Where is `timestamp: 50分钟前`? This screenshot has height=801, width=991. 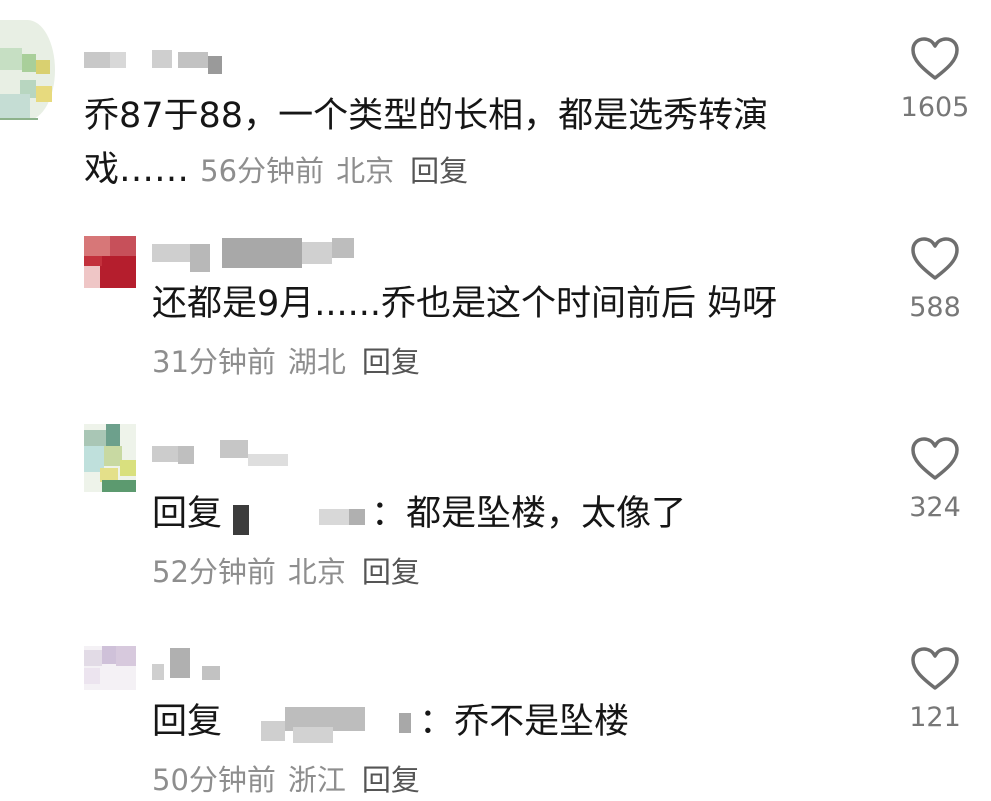 timestamp: 50分钟前 is located at coordinates (214, 780).